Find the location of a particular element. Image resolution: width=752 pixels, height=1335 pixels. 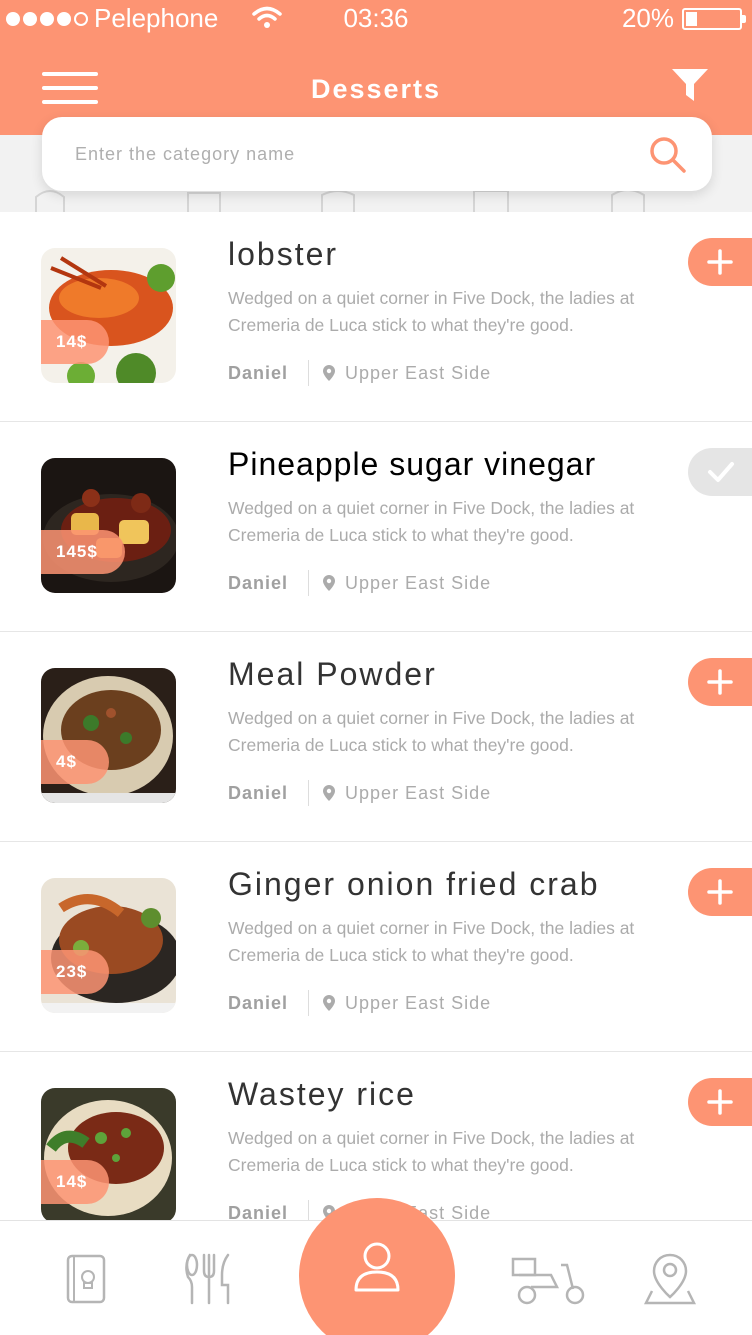

recipe-book-icon is located at coordinates (86, 1279).